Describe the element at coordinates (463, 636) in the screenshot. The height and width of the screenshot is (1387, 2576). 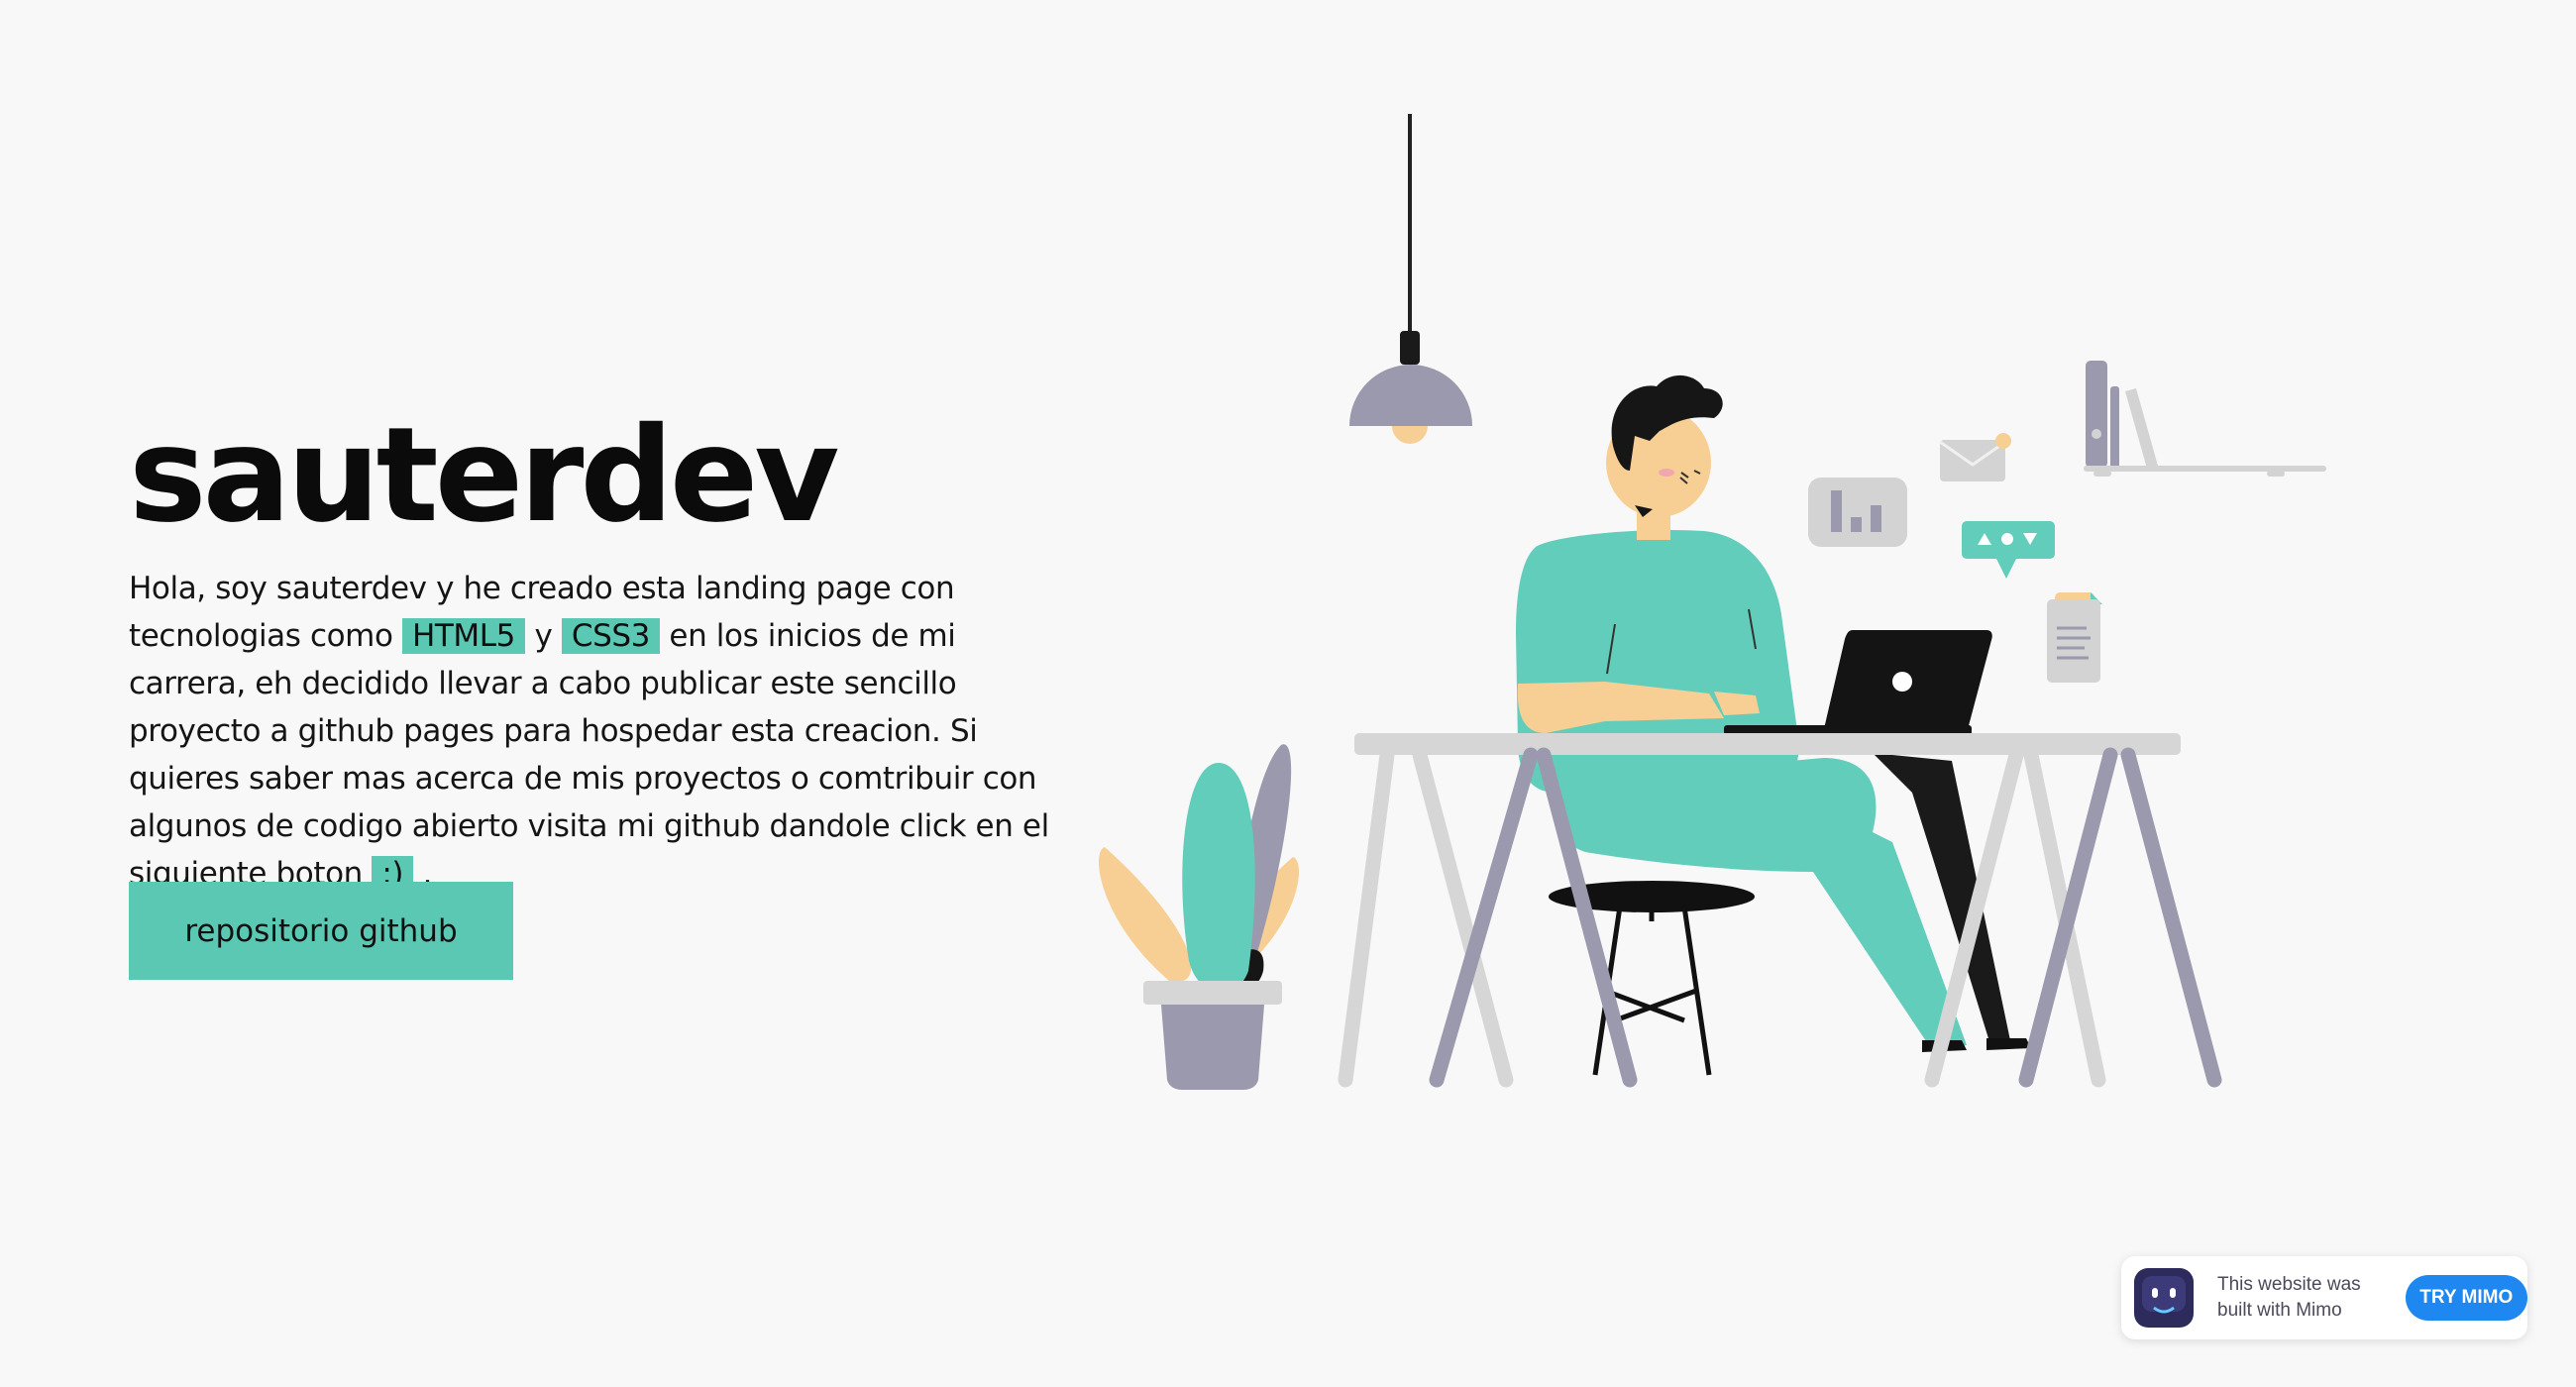
I see `html5-tag: HTML5` at that location.